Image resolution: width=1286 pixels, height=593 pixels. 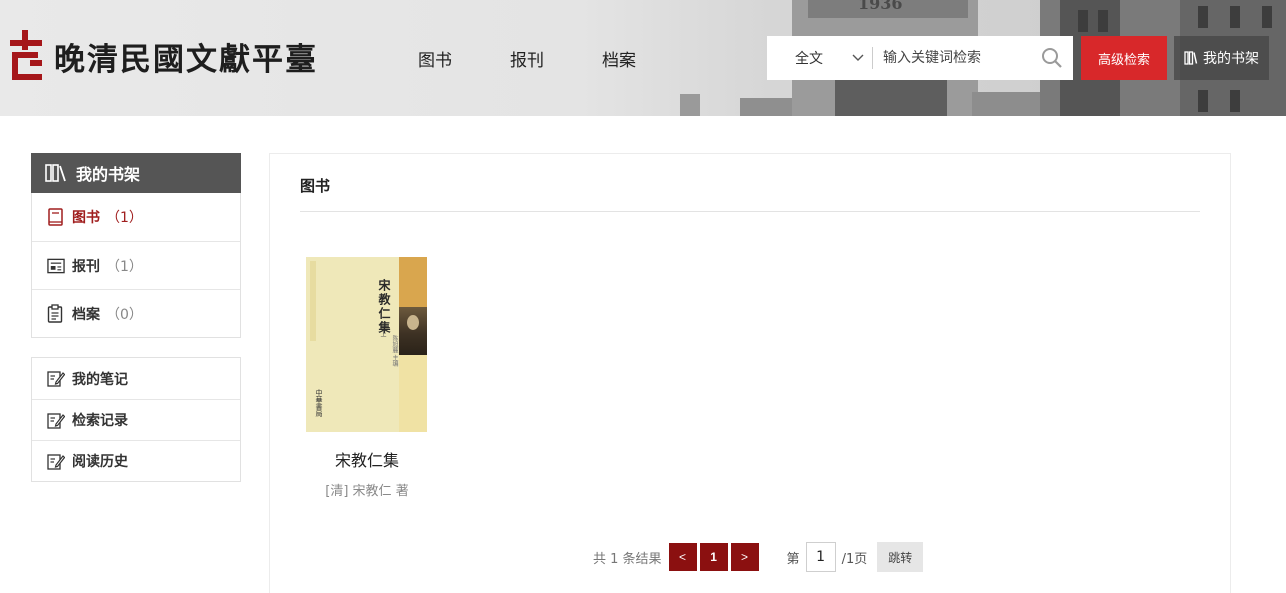 I want to click on cover-portrait-face, so click(x=413, y=322).